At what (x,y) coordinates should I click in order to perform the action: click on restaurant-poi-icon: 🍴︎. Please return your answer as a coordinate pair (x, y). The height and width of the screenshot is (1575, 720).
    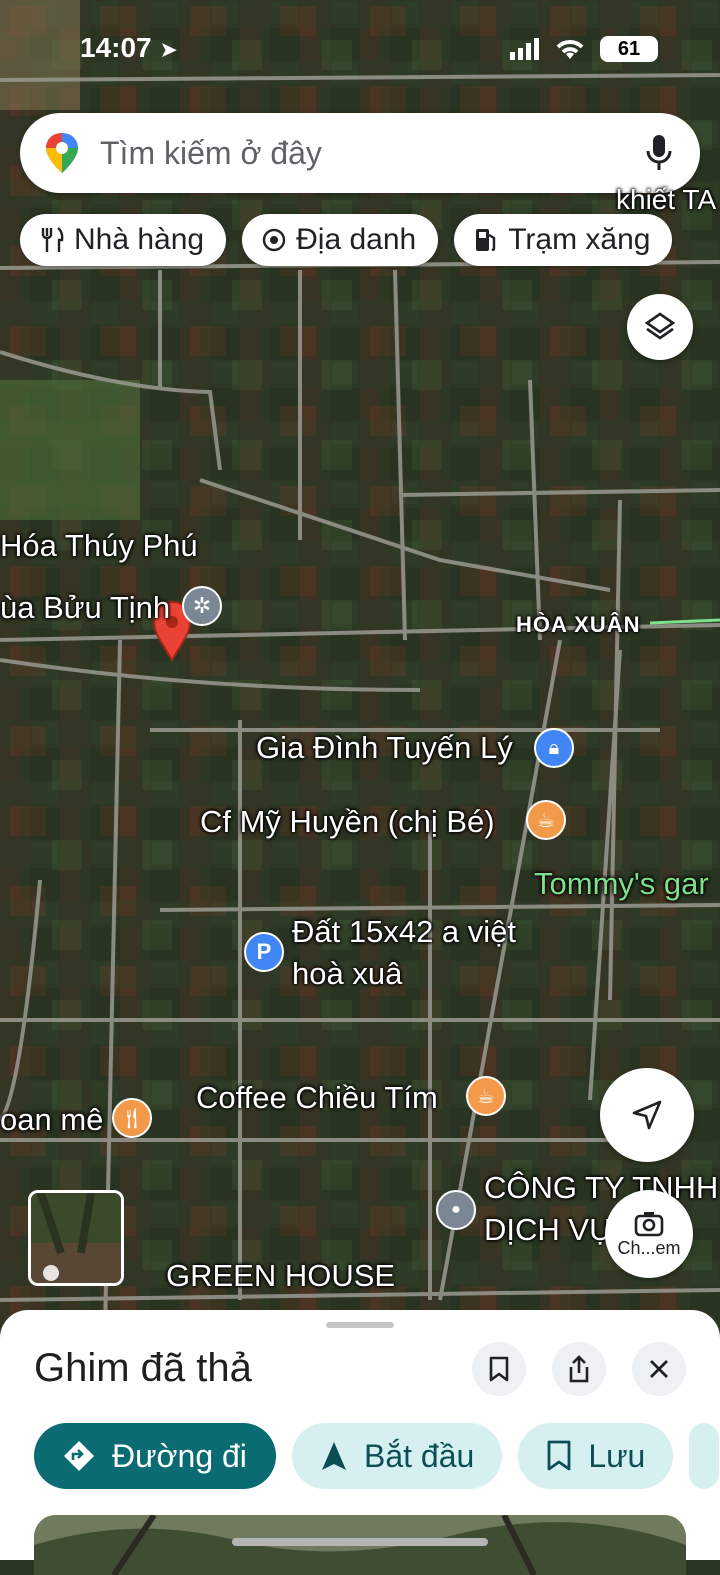
    Looking at the image, I should click on (132, 1118).